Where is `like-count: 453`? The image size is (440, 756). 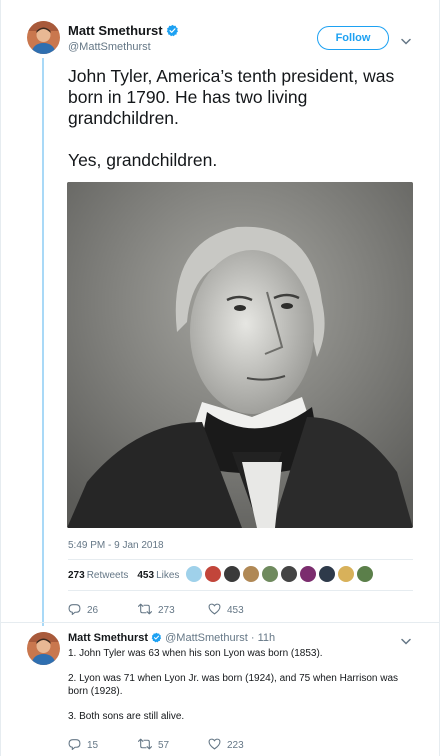
like-count: 453 is located at coordinates (235, 610).